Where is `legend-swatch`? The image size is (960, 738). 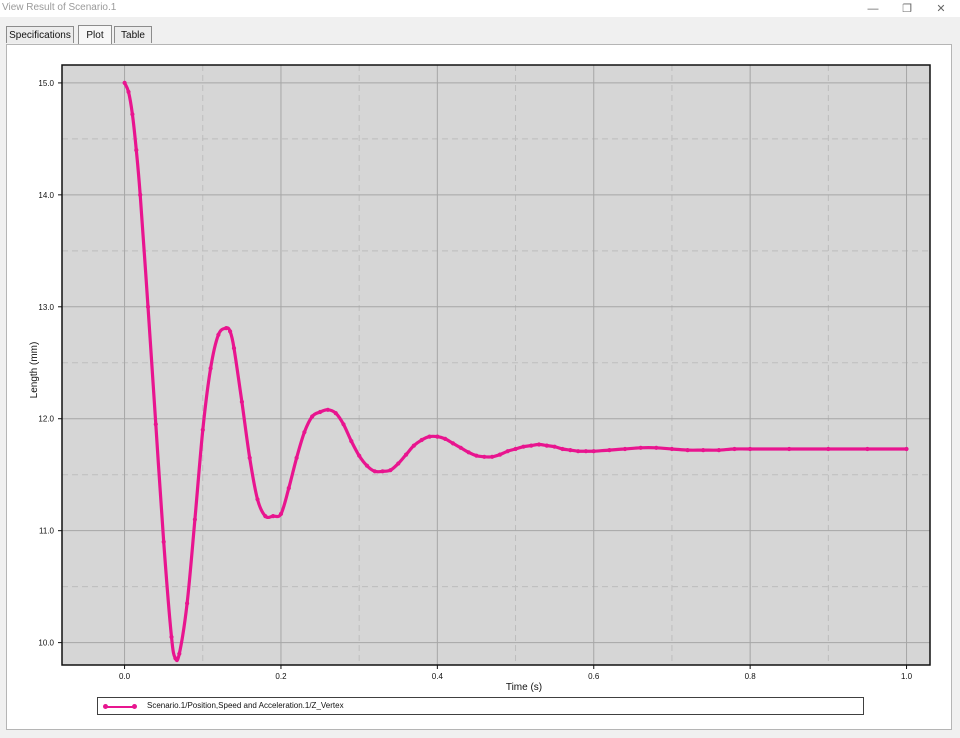 legend-swatch is located at coordinates (120, 706).